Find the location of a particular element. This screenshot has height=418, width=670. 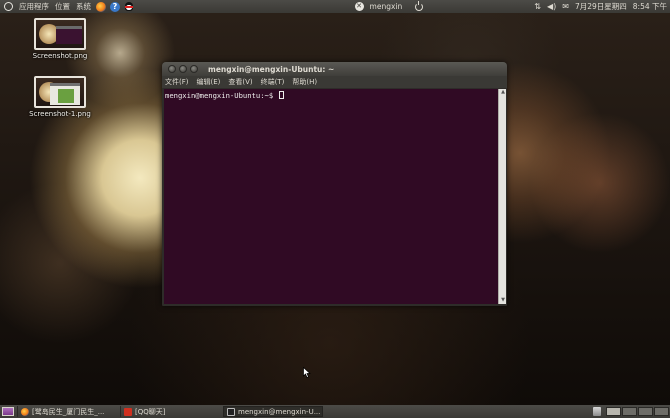

menu-file: 文件(F) is located at coordinates (177, 82).